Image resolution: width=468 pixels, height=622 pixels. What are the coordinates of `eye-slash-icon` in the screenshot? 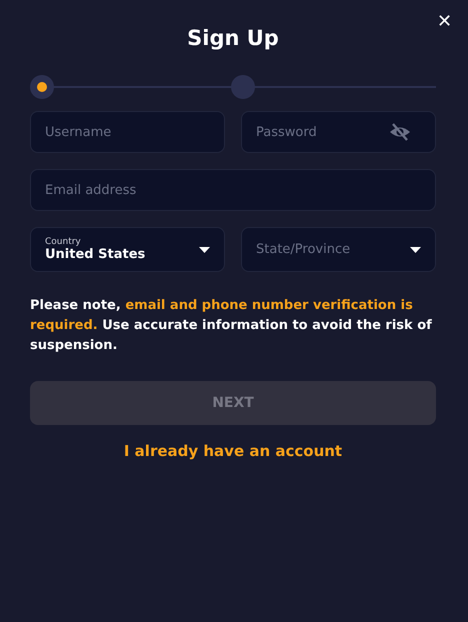 It's located at (400, 132).